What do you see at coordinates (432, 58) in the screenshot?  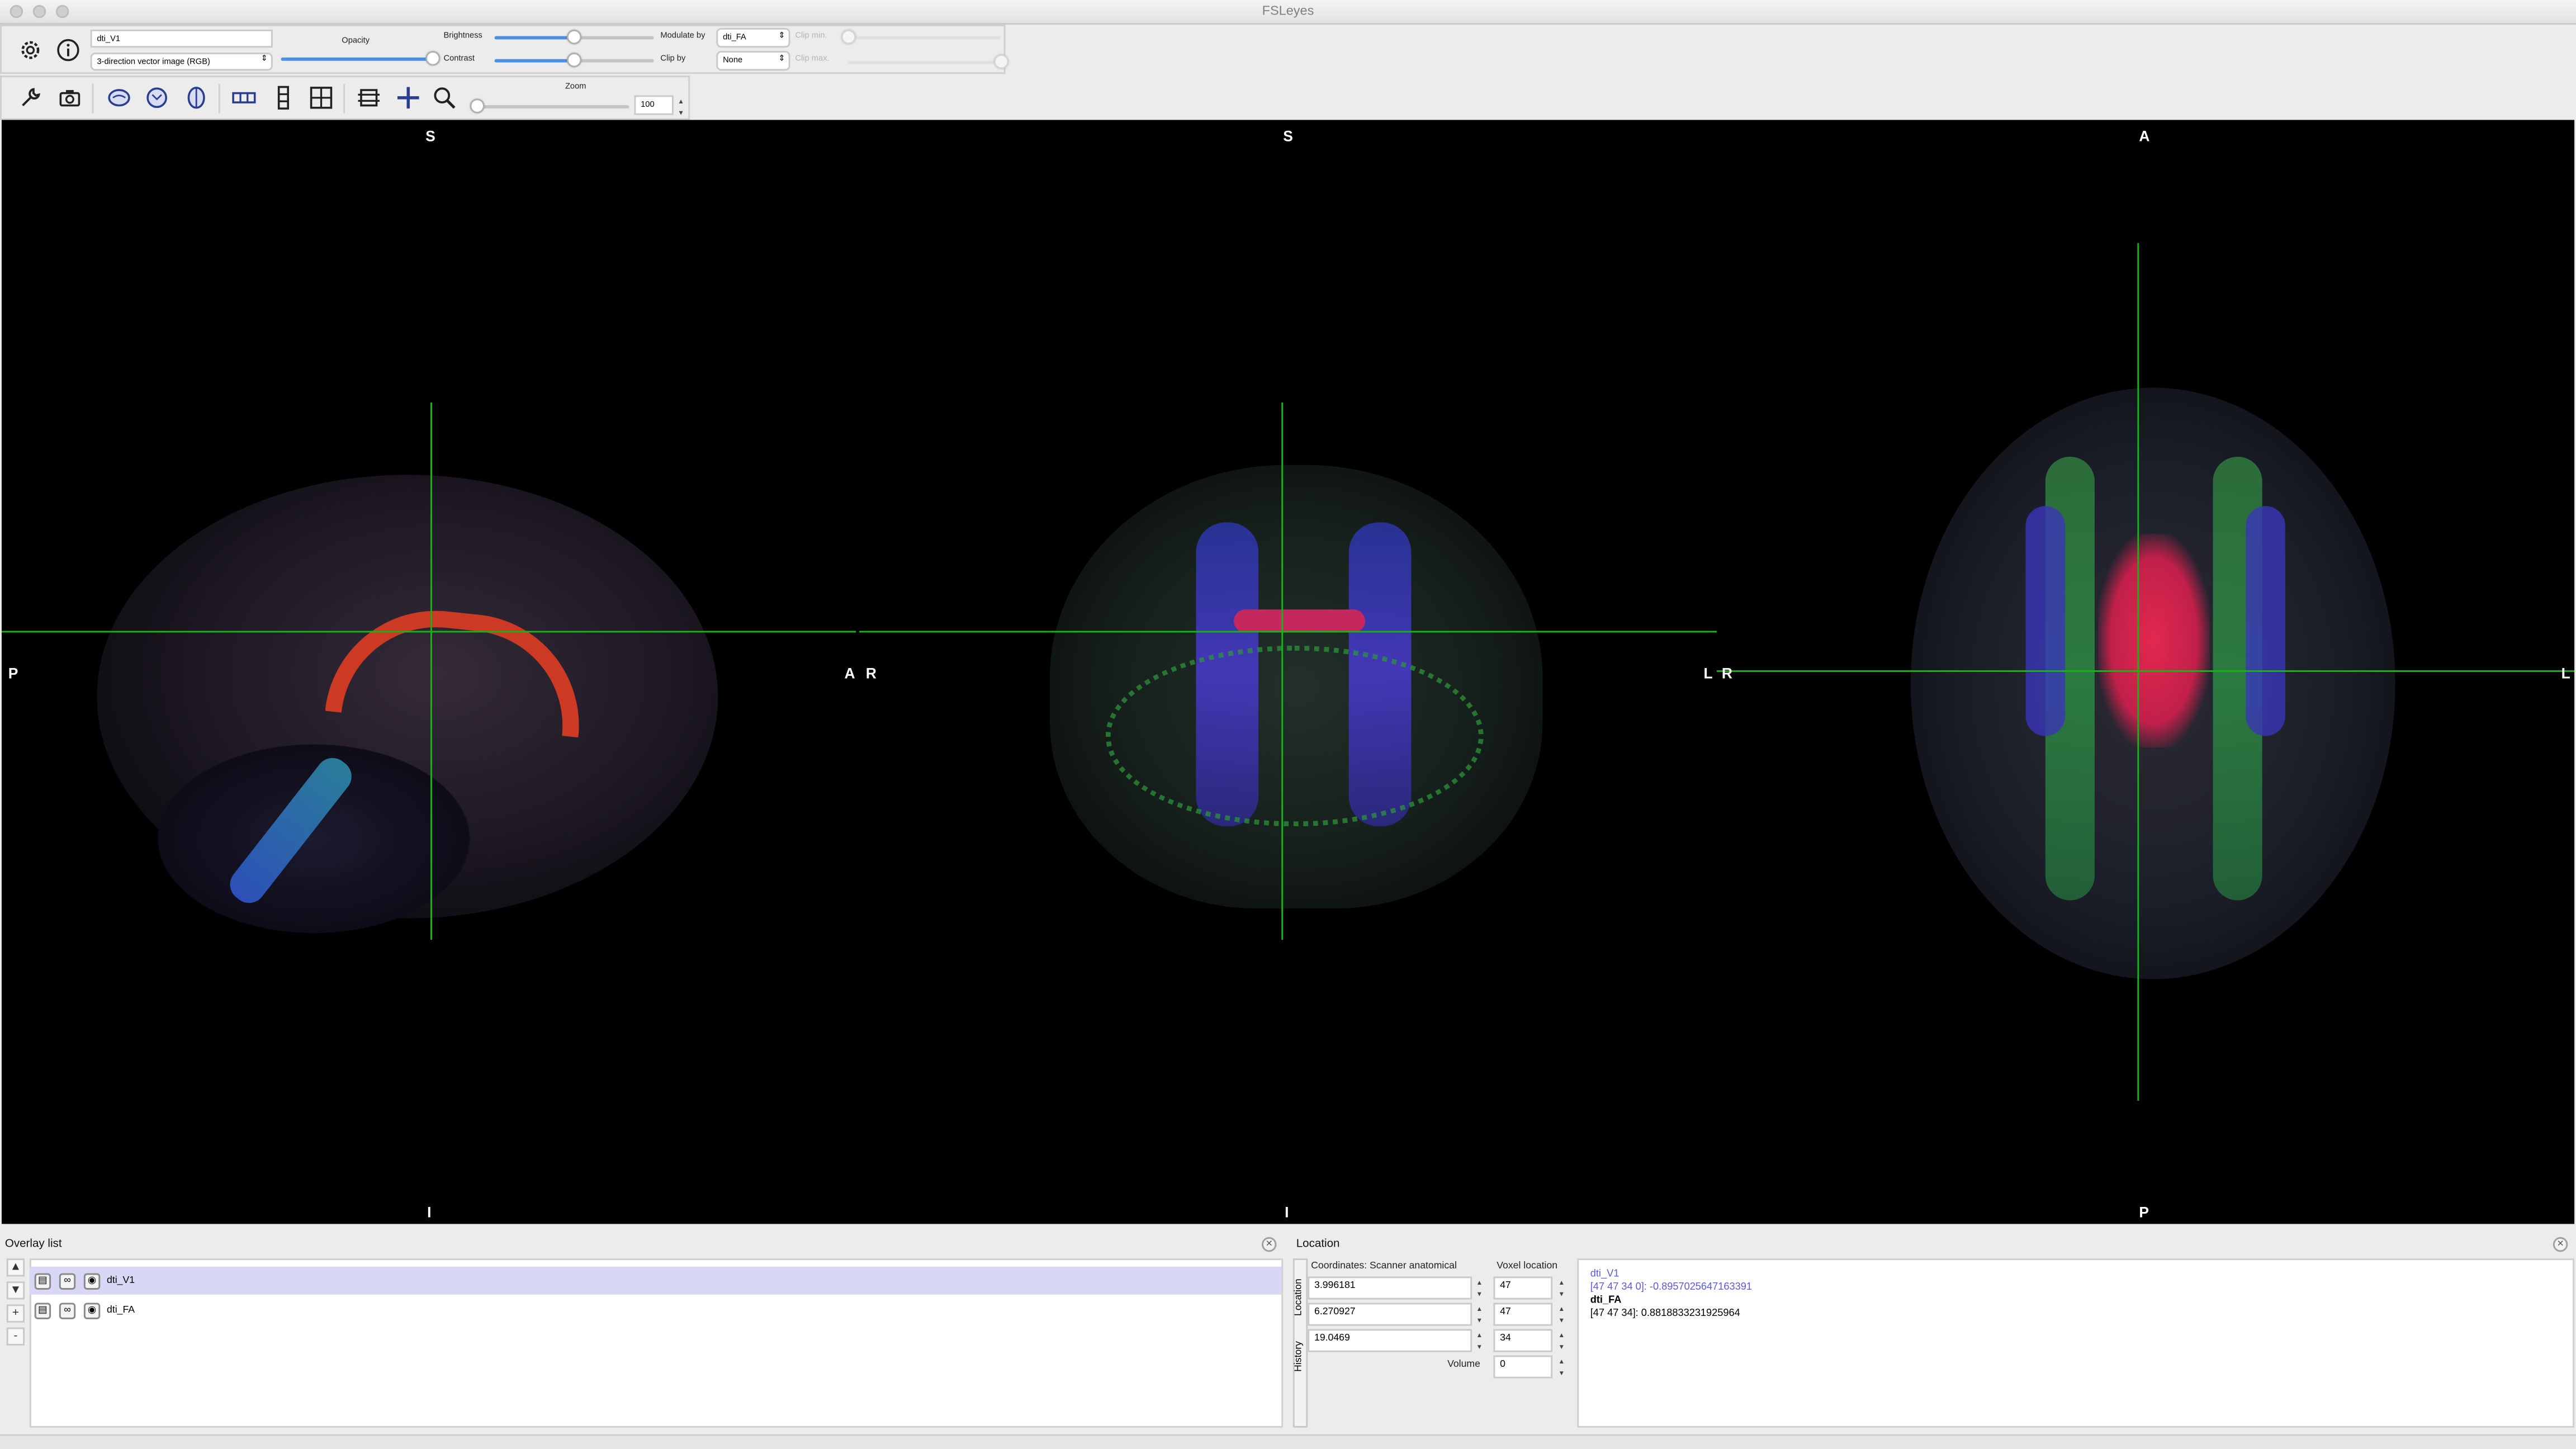 I see `opacity-slider-knob` at bounding box center [432, 58].